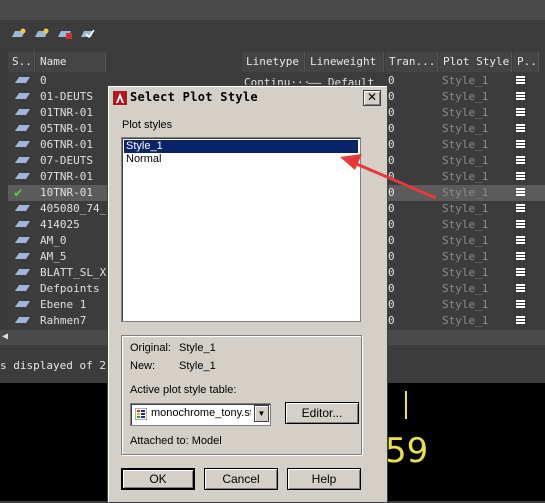 Image resolution: width=545 pixels, height=503 pixels. What do you see at coordinates (475, 62) in the screenshot?
I see `column-header-plot-style: Plot Style` at bounding box center [475, 62].